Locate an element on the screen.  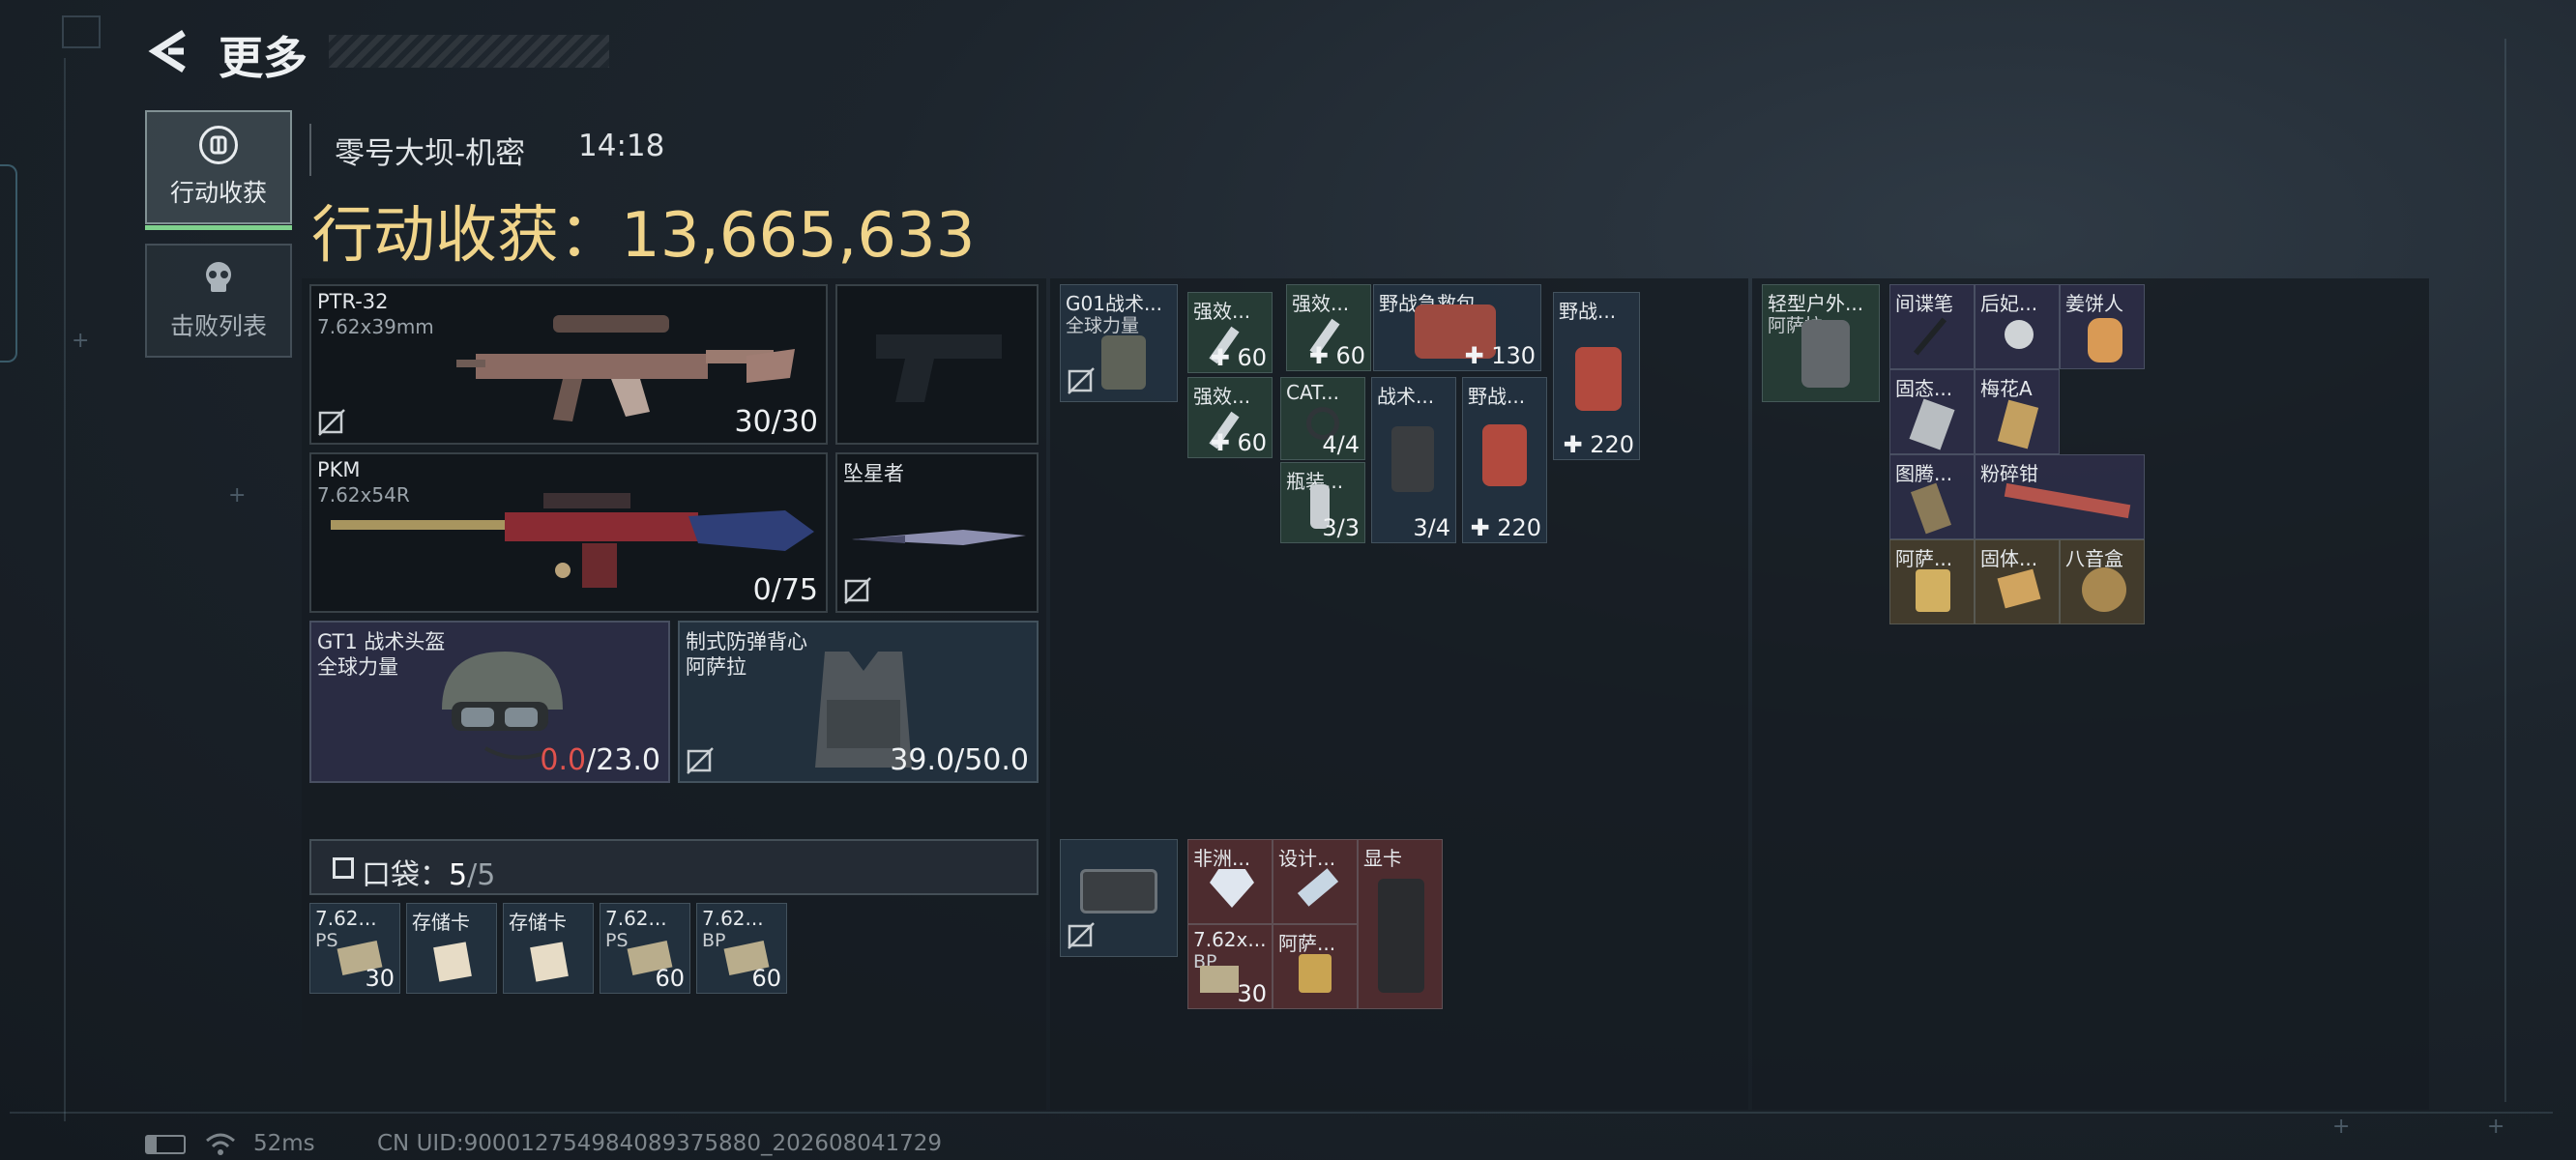
fuel-icon is located at coordinates (2019, 589).